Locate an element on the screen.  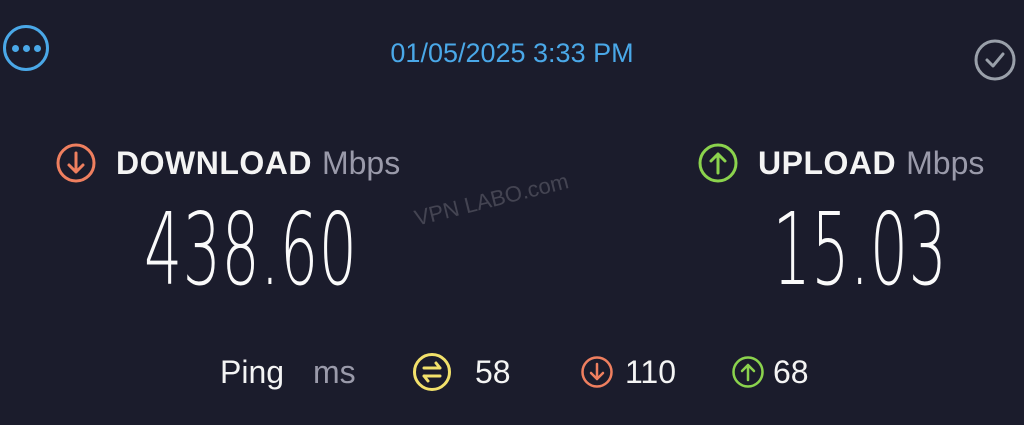
upload-label: UPLOAD is located at coordinates (827, 162).